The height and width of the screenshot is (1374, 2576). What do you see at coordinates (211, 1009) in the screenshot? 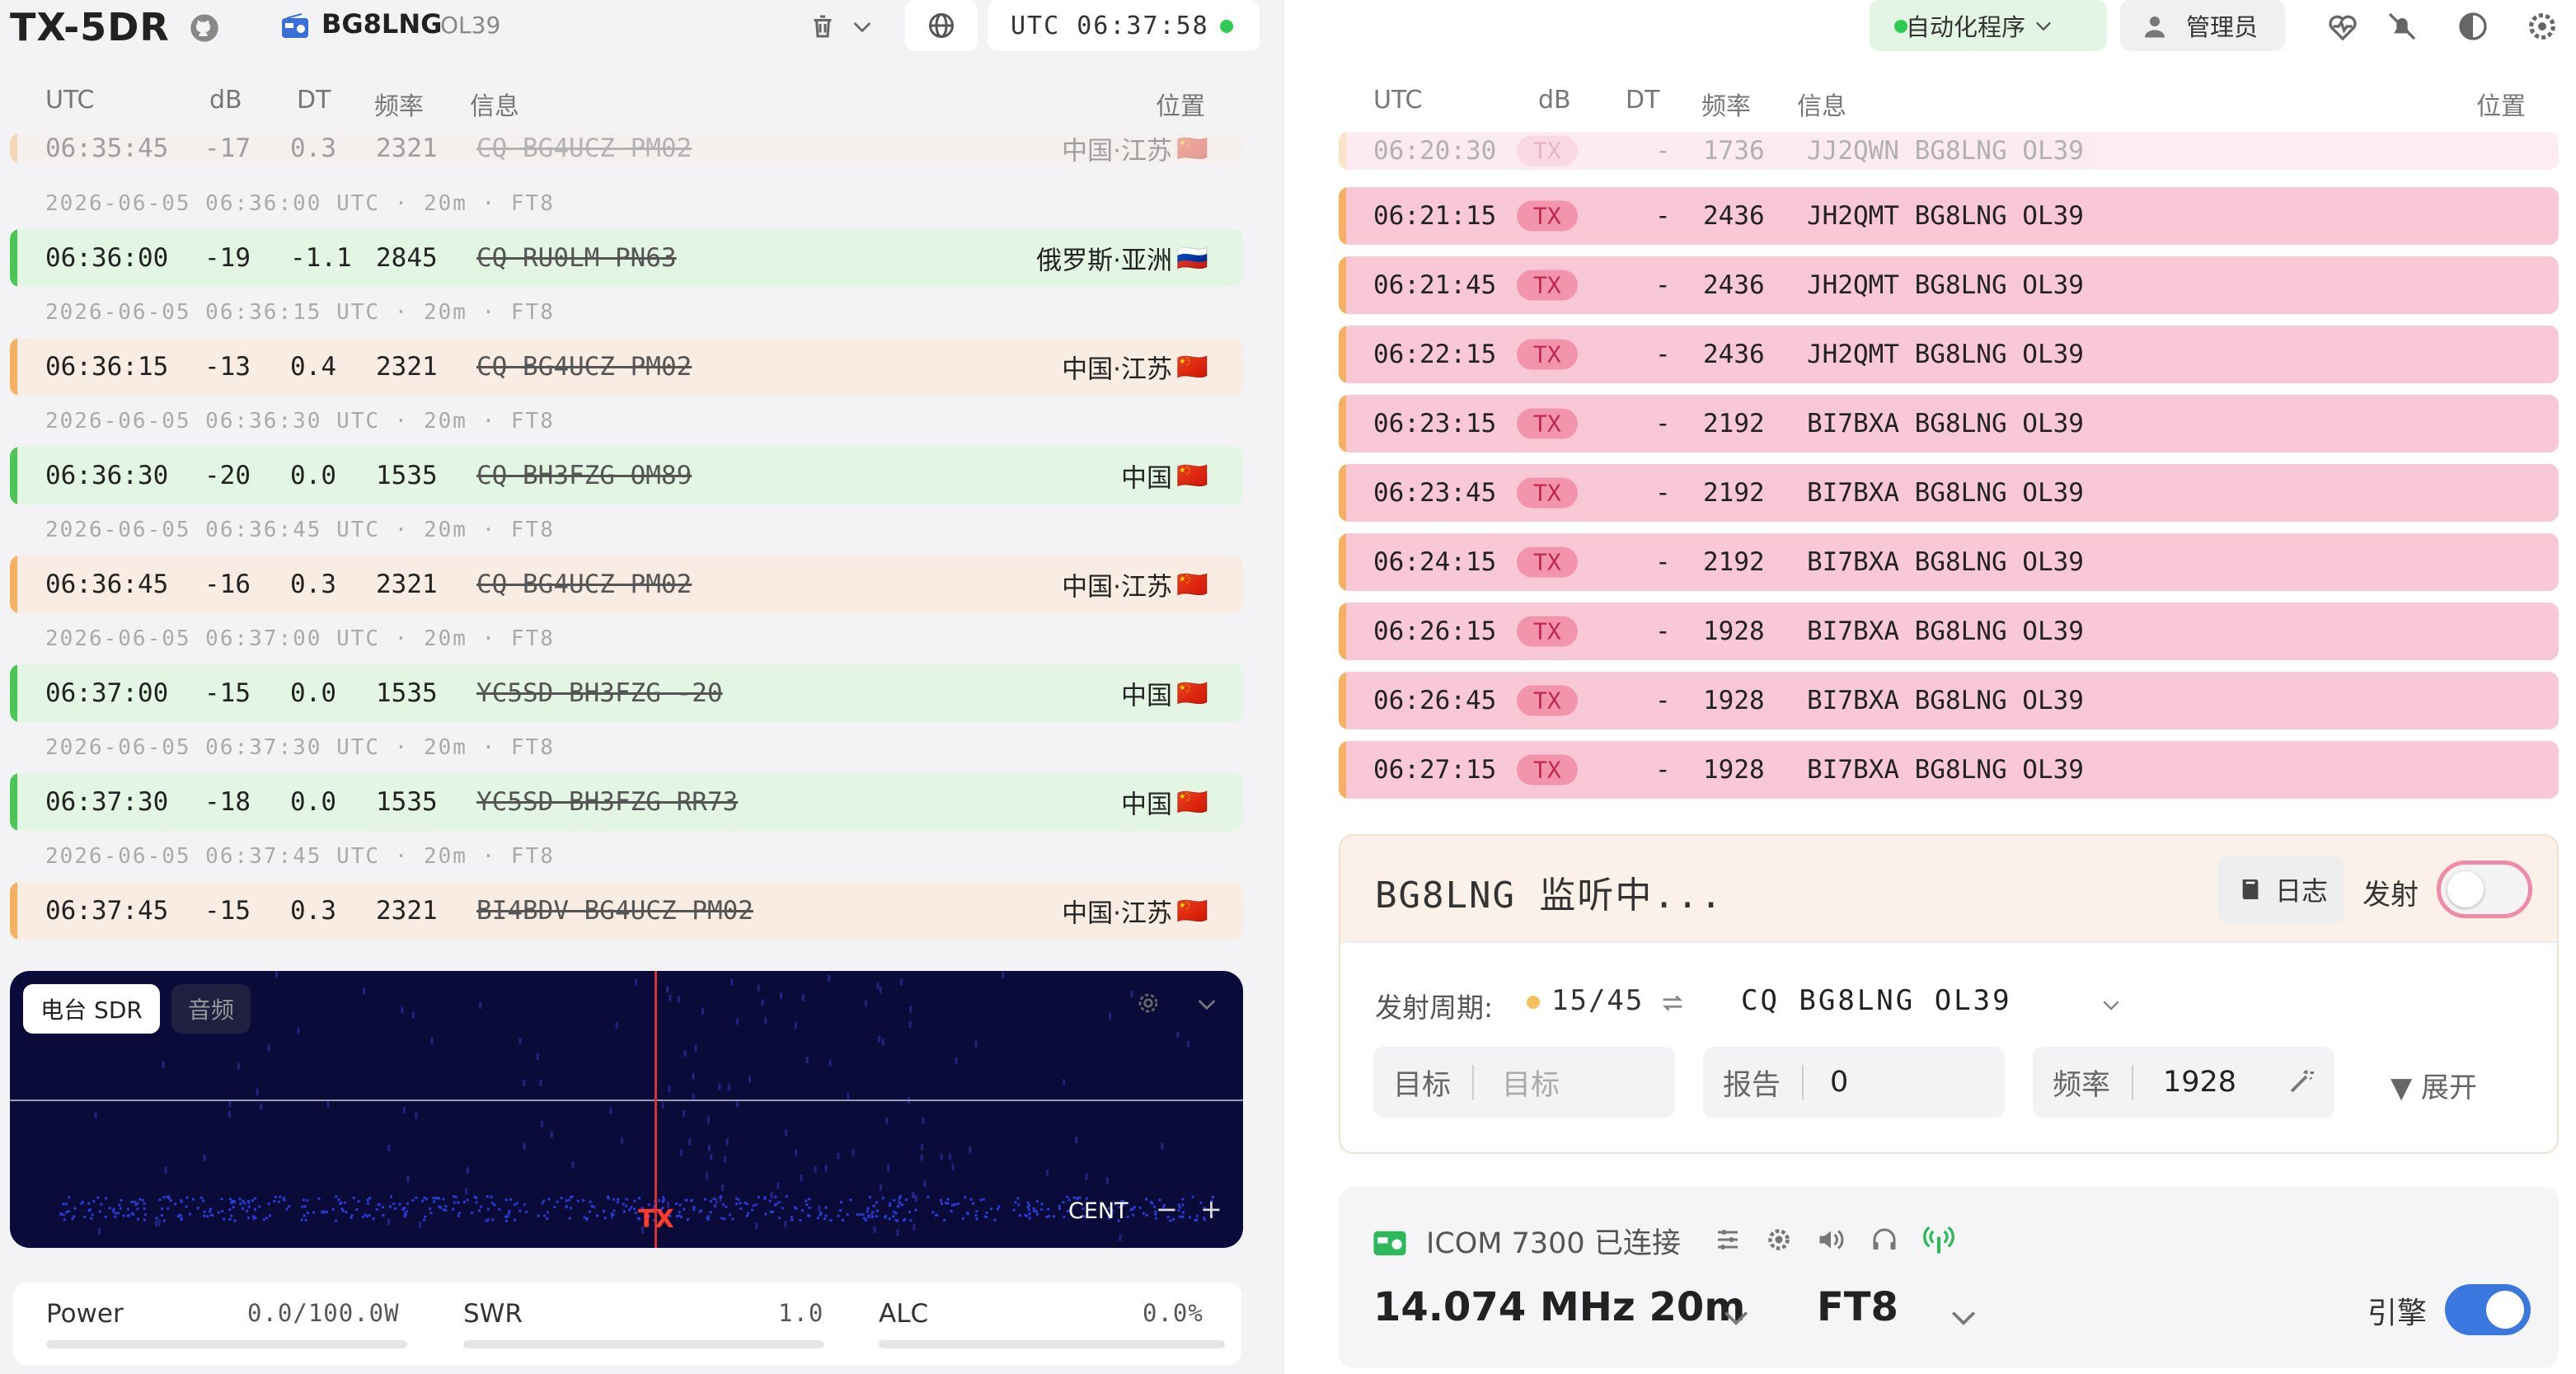
I see `tab-audio: 音频` at bounding box center [211, 1009].